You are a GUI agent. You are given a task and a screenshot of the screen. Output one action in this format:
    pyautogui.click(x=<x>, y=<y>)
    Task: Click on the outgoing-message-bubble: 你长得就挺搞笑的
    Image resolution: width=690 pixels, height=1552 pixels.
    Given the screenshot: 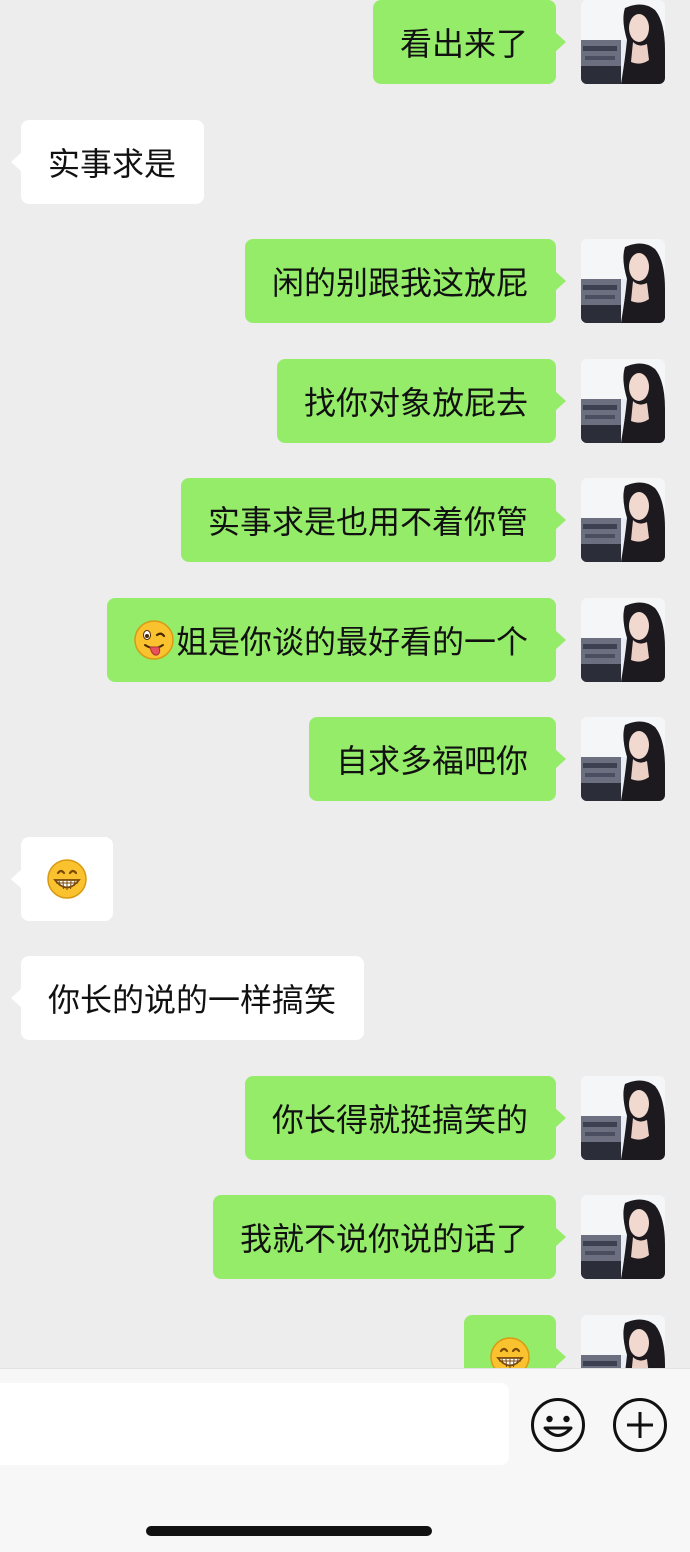 What is the action you would take?
    pyautogui.click(x=405, y=1118)
    